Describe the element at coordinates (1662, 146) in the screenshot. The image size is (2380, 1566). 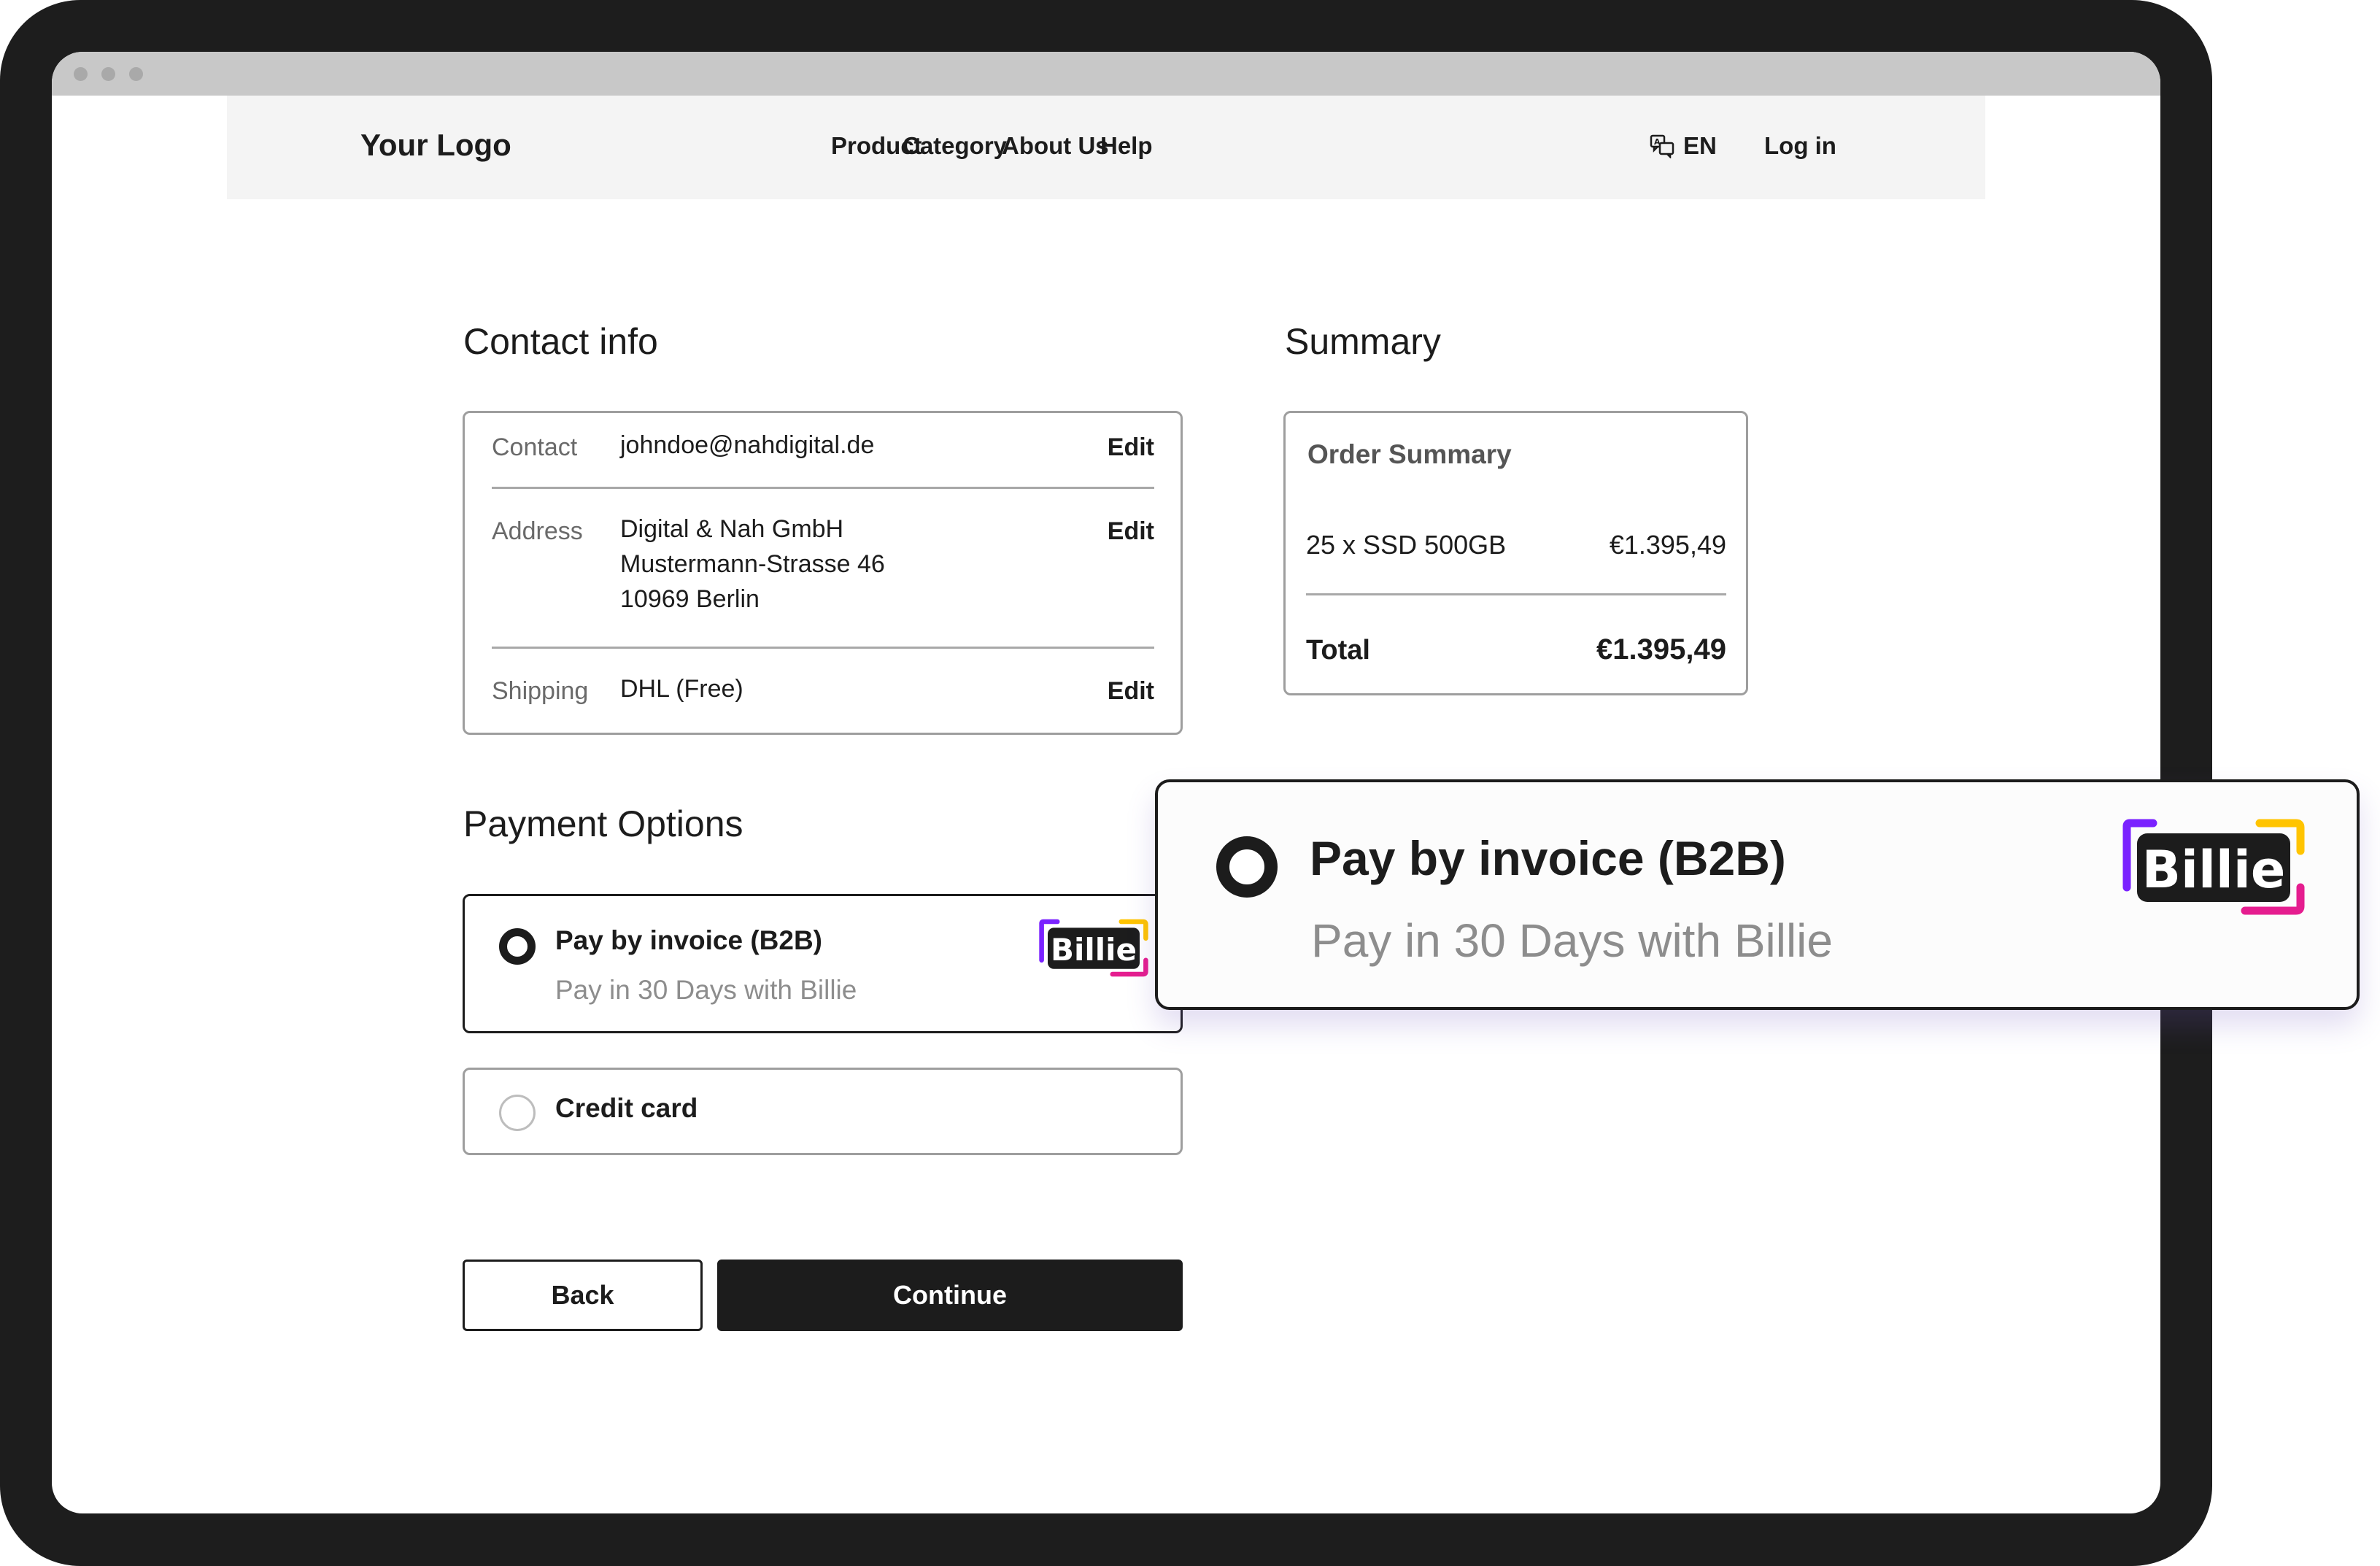
I see `translate-icon: A` at that location.